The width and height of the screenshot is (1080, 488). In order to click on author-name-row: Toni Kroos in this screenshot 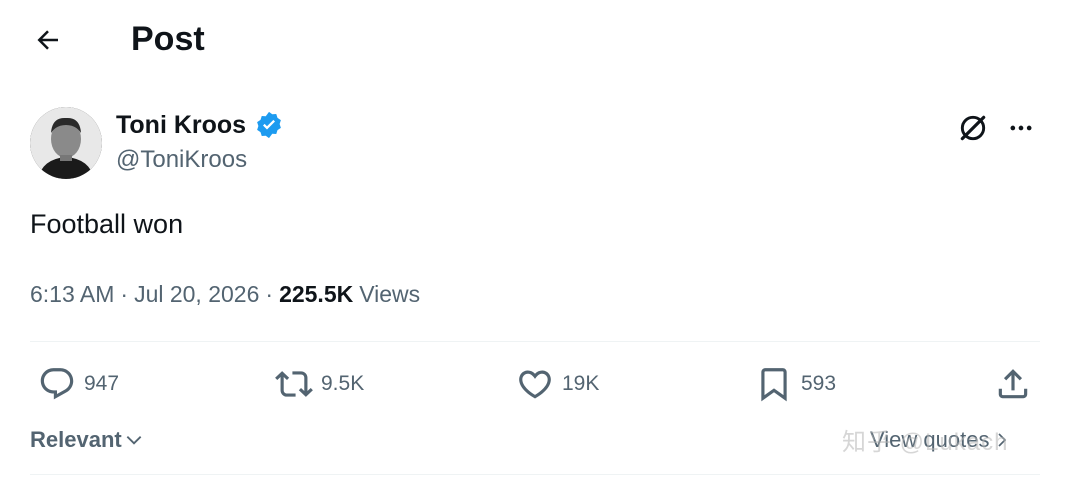, I will do `click(200, 125)`.